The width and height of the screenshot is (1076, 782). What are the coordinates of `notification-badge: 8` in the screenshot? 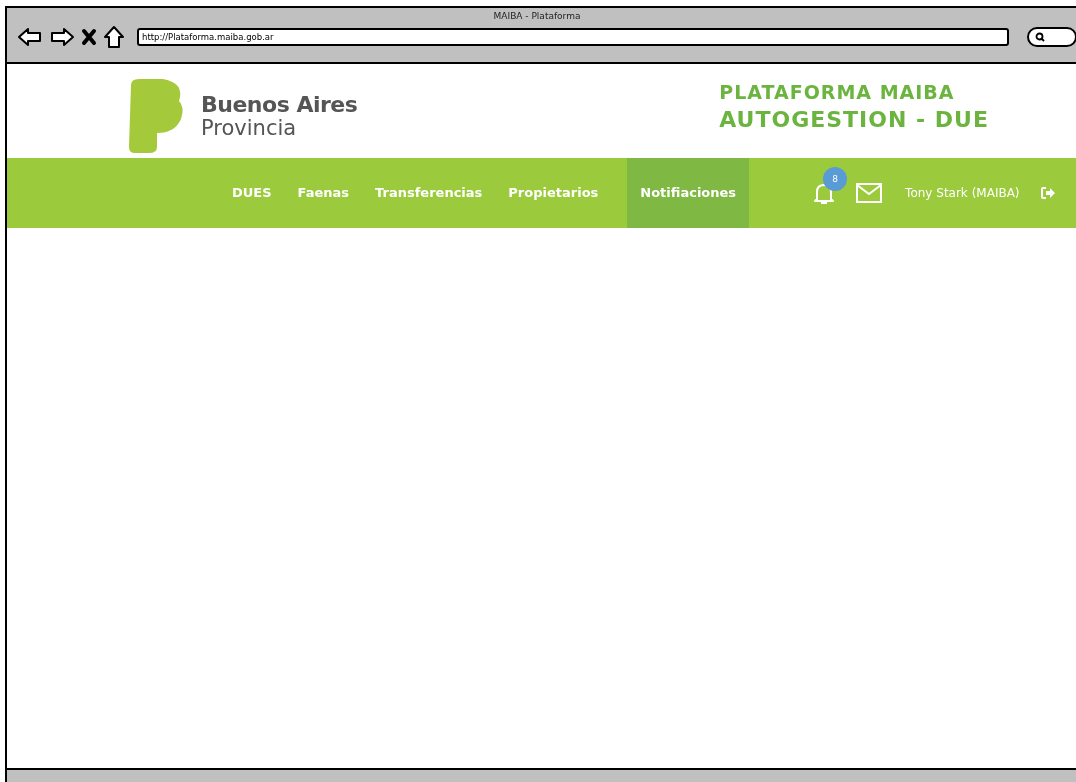 It's located at (835, 179).